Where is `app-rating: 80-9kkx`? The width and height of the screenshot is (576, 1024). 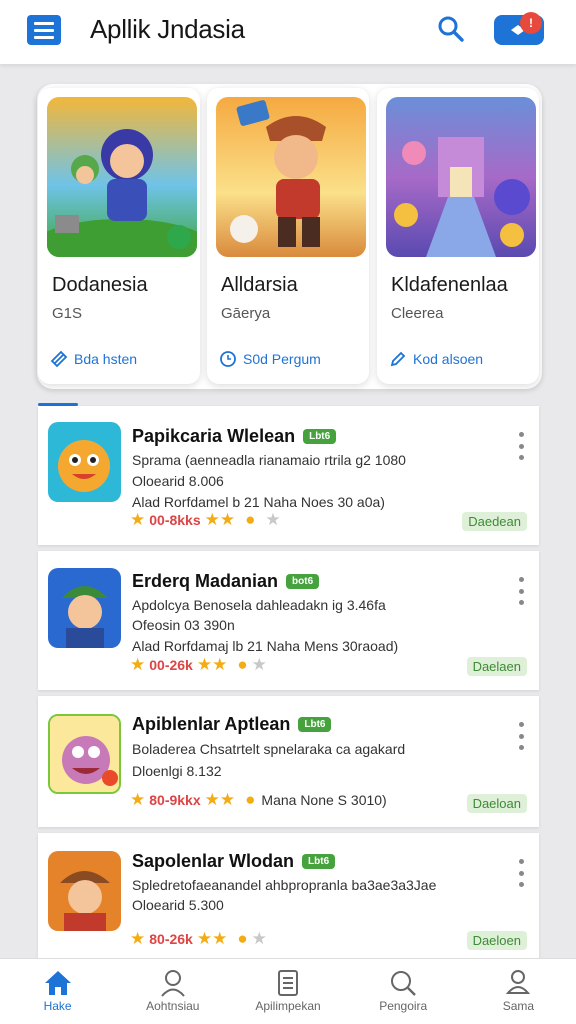 app-rating: 80-9kkx is located at coordinates (175, 800).